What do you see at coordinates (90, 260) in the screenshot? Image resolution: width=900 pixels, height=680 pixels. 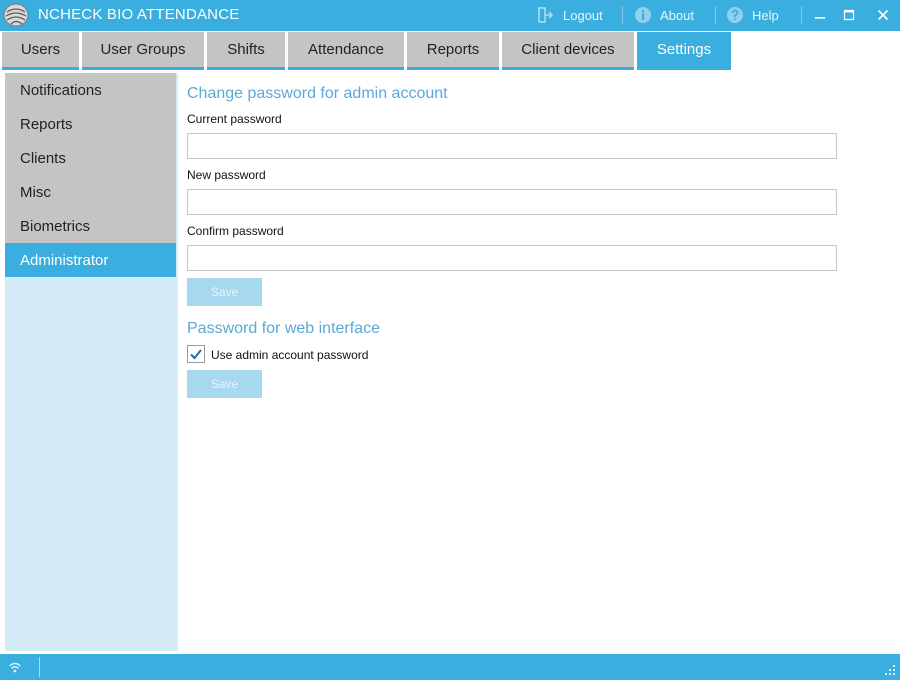 I see `sidebar-item-administrator: Administrator` at bounding box center [90, 260].